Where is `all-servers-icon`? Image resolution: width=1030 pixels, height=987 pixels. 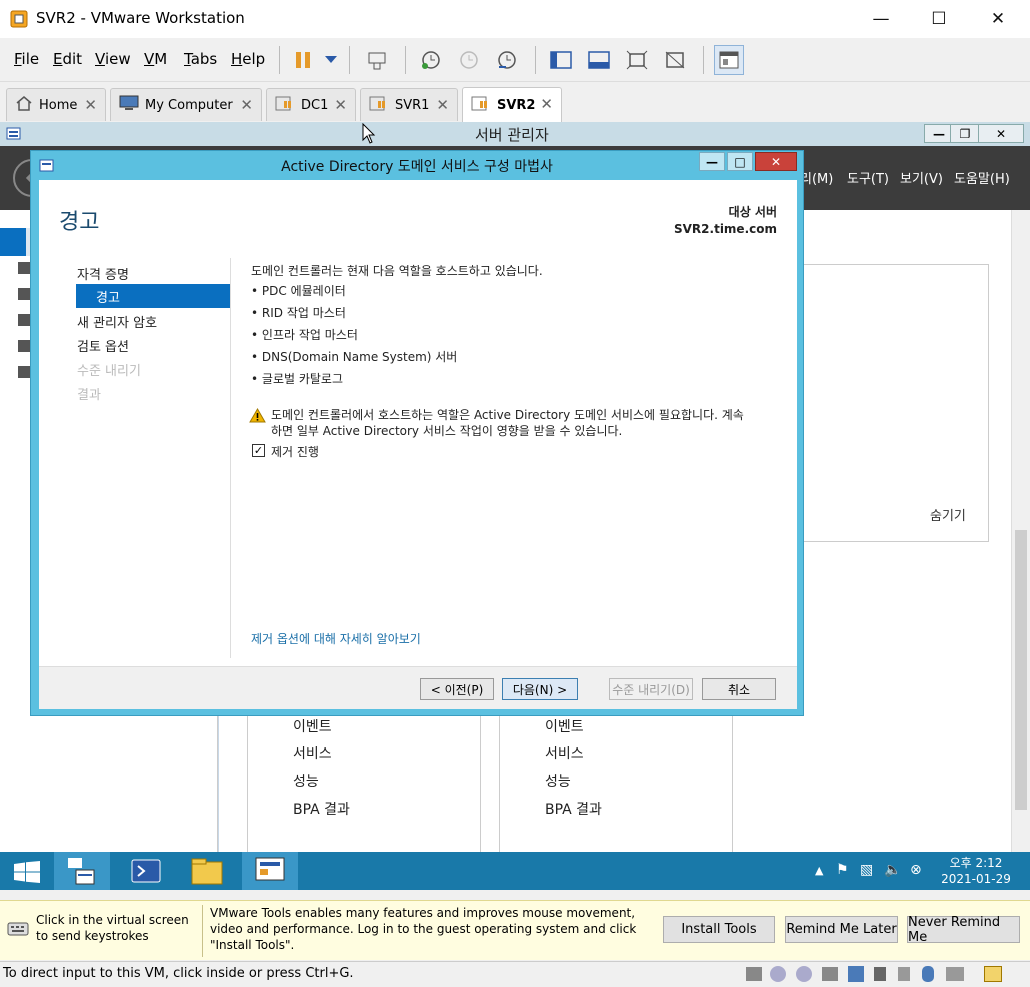
all-servers-icon is located at coordinates (24, 294).